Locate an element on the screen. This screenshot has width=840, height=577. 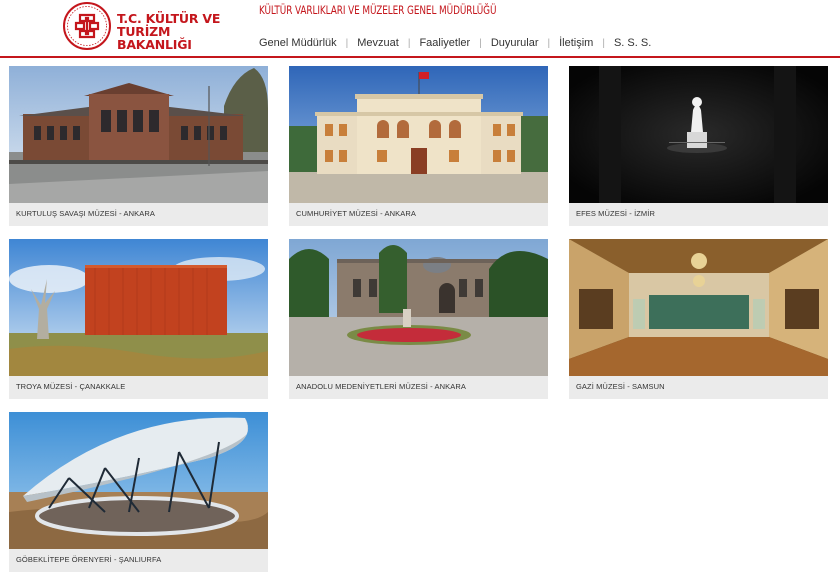
museum-caption: GÖBEKLİTEPE ÖRENYERİ - ŞANLIURFA is located at coordinates (88, 559).